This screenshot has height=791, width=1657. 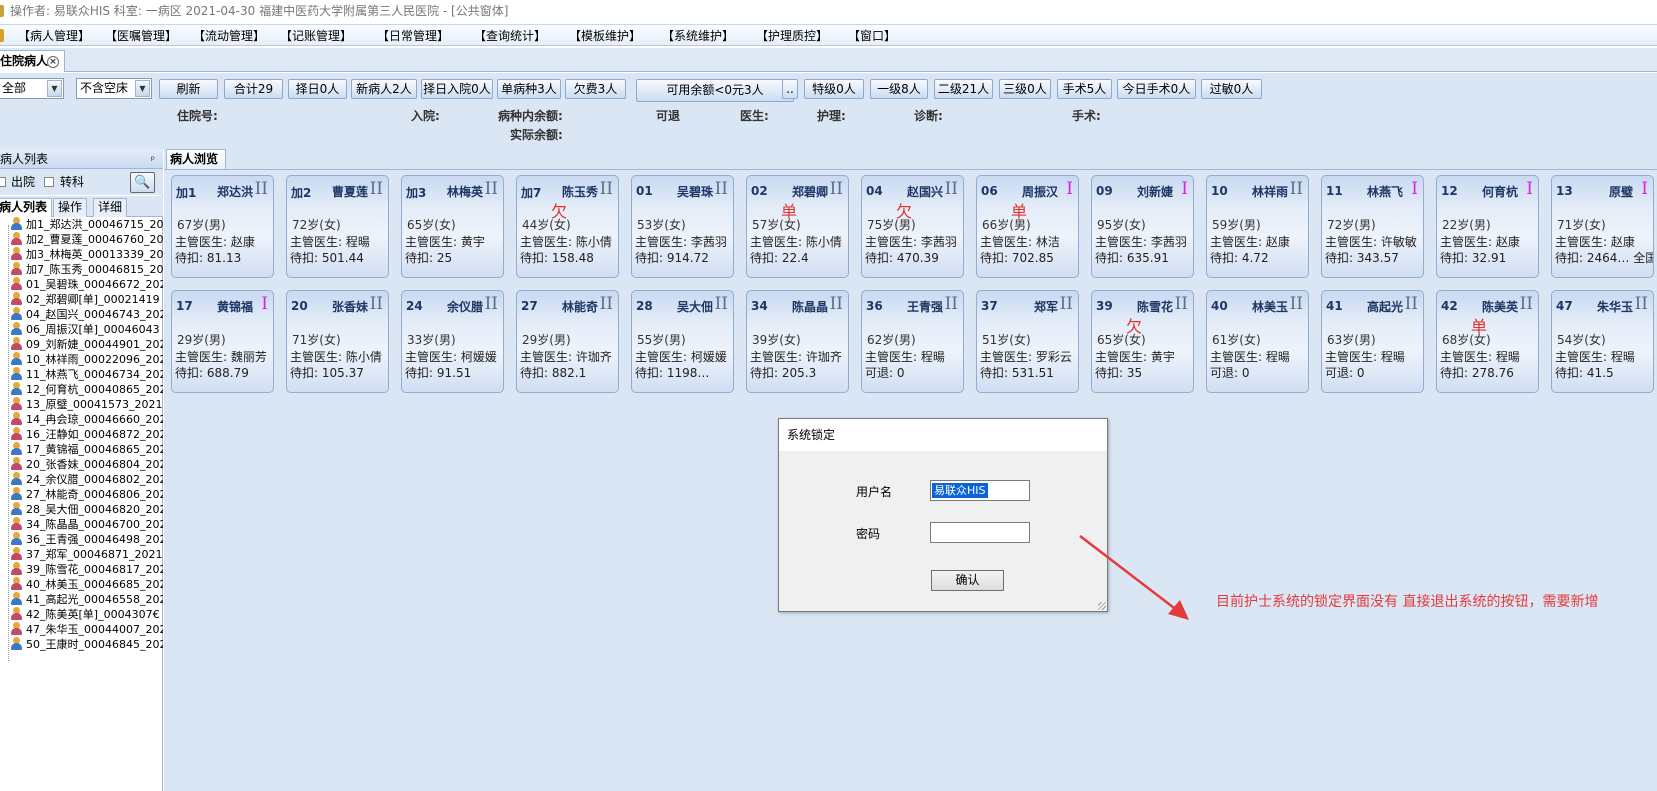 What do you see at coordinates (1156, 89) in the screenshot?
I see `today-surgery-button: 今日手术0人` at bounding box center [1156, 89].